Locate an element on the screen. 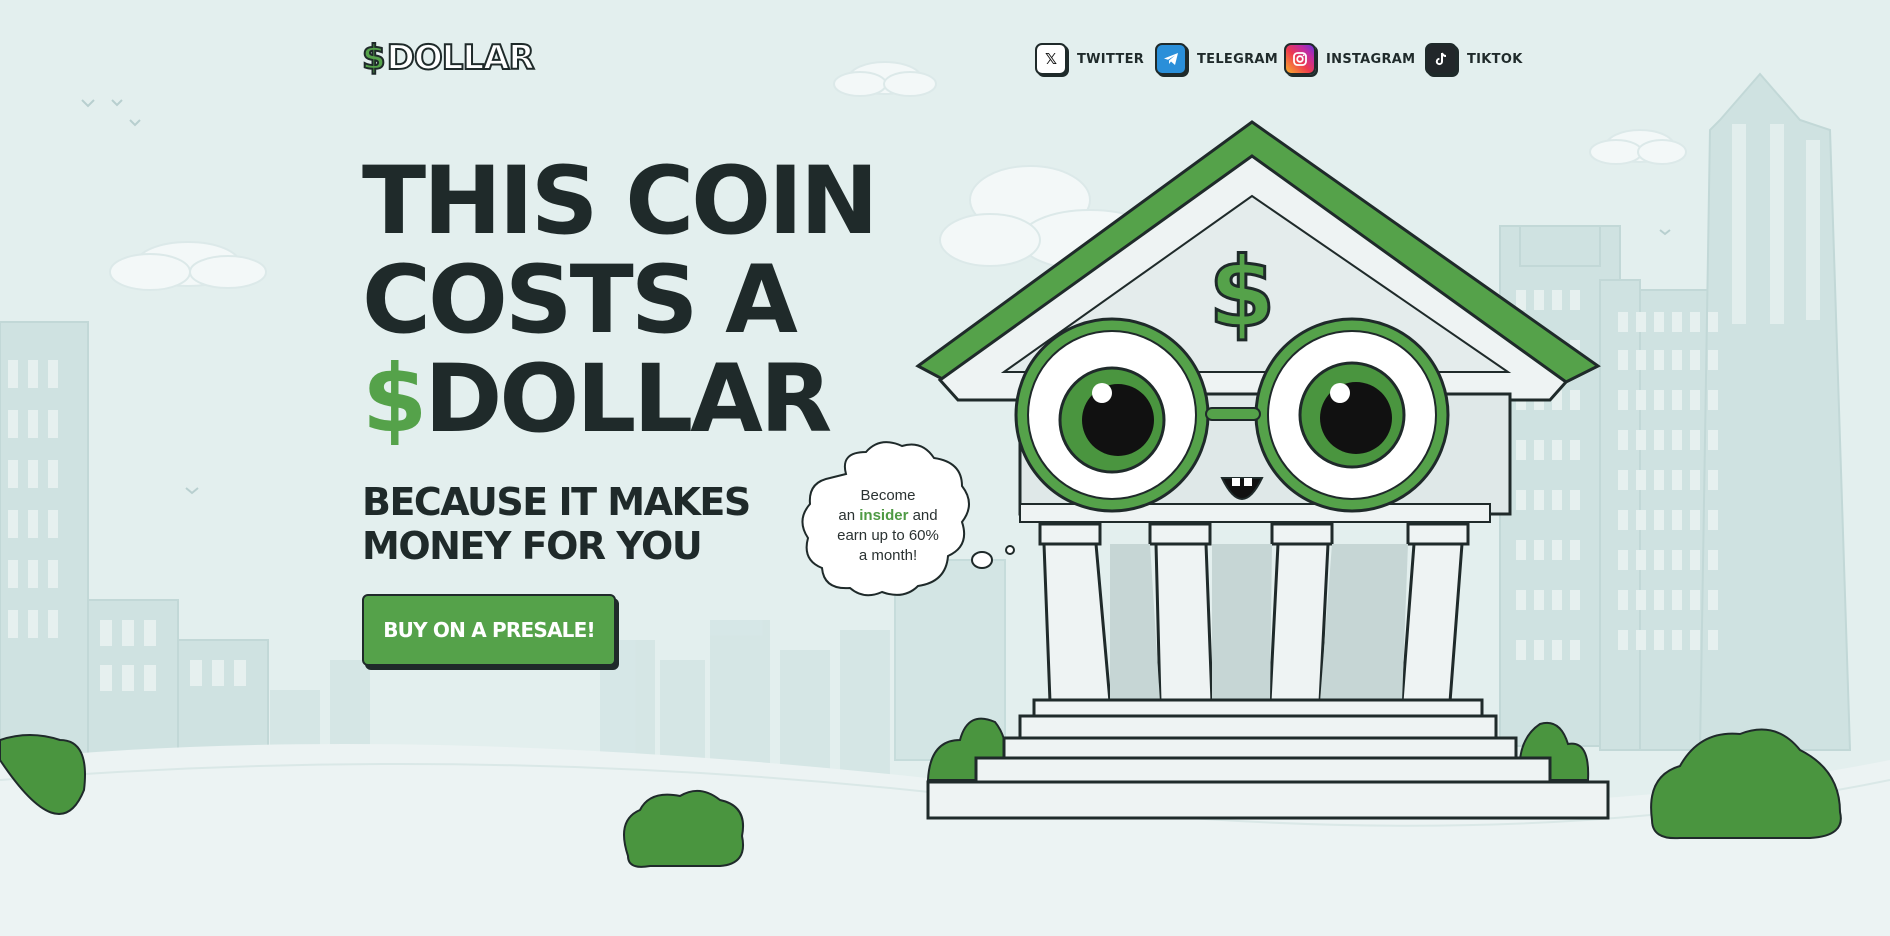 The image size is (1890, 936). bubble-line-1: Become is located at coordinates (888, 495).